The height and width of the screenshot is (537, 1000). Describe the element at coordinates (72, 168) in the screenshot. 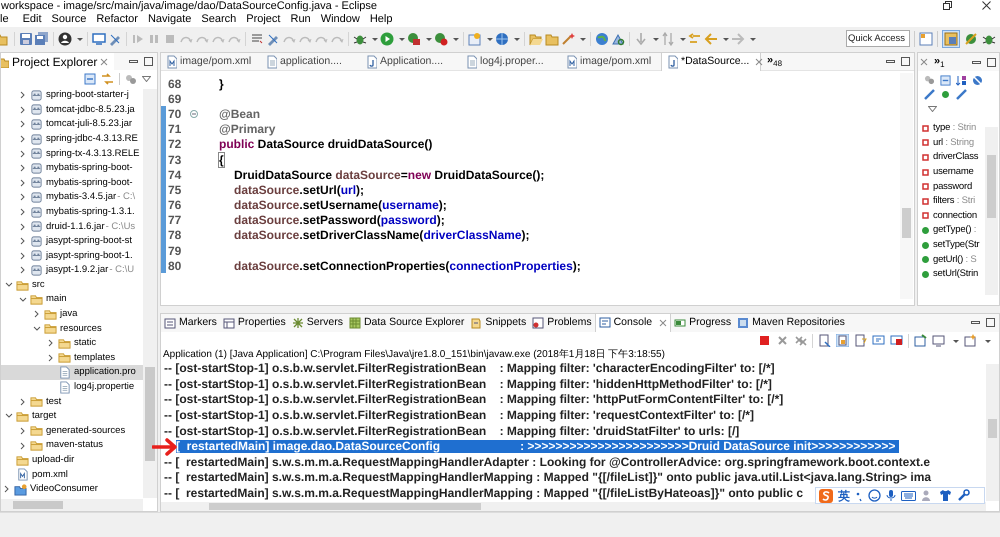

I see `tree-item: mybatis-spring-boot-` at that location.